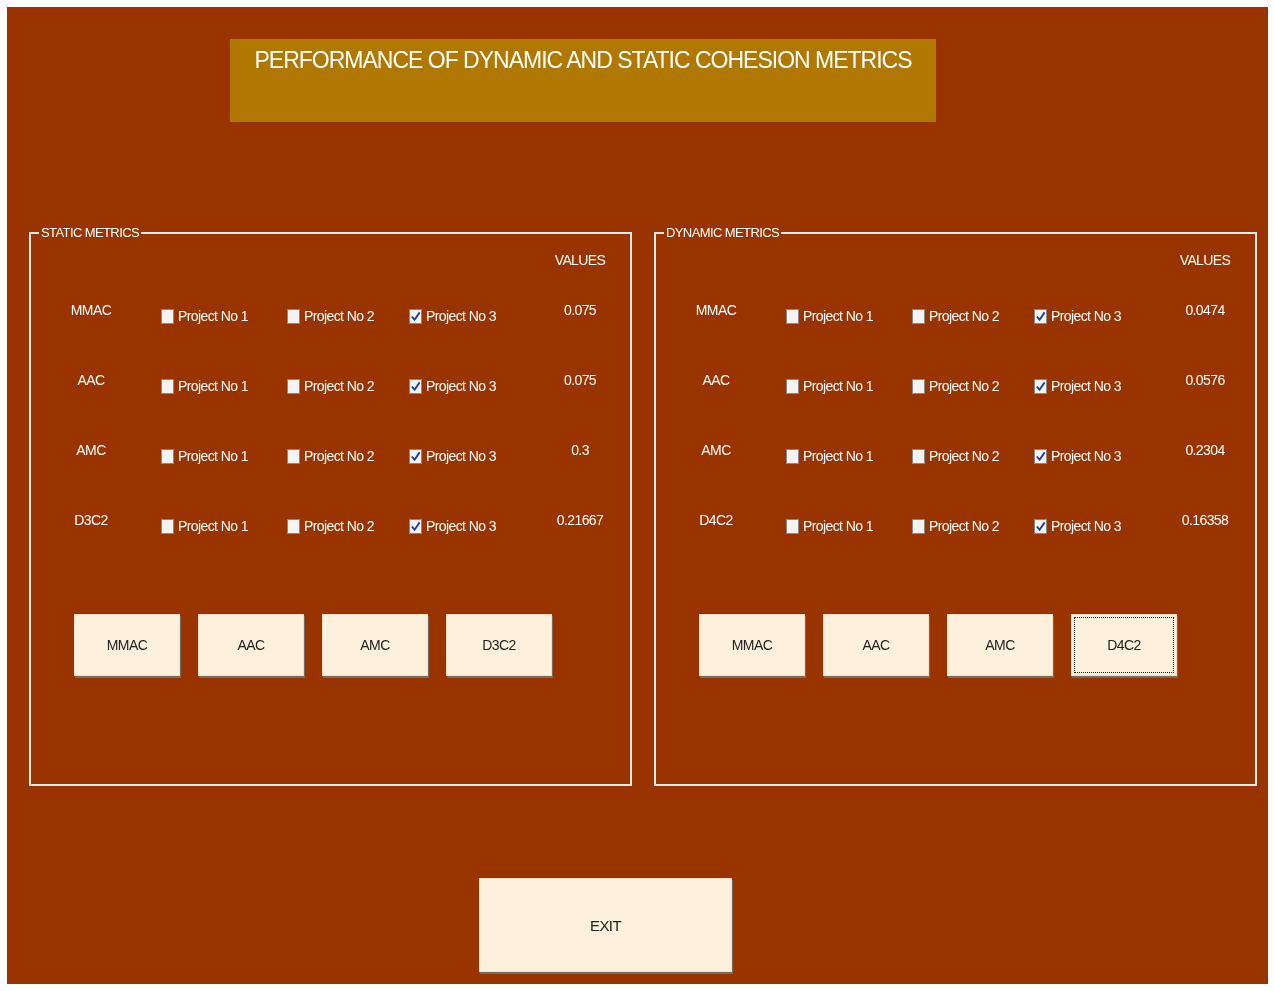 This screenshot has width=1275, height=991. I want to click on metric-value: 0.2304, so click(1205, 449).